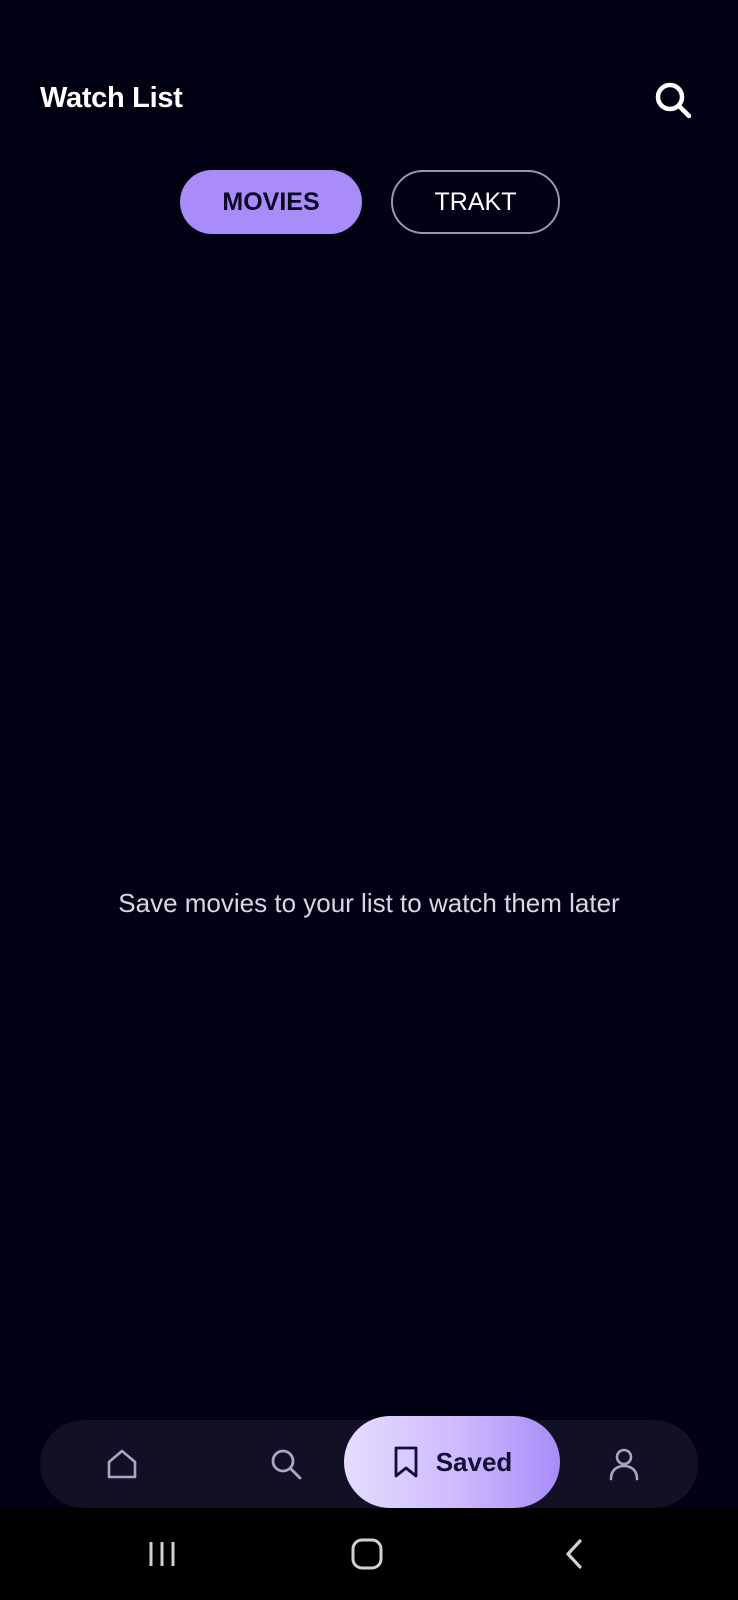  I want to click on system-navigation-bar, so click(369, 1554).